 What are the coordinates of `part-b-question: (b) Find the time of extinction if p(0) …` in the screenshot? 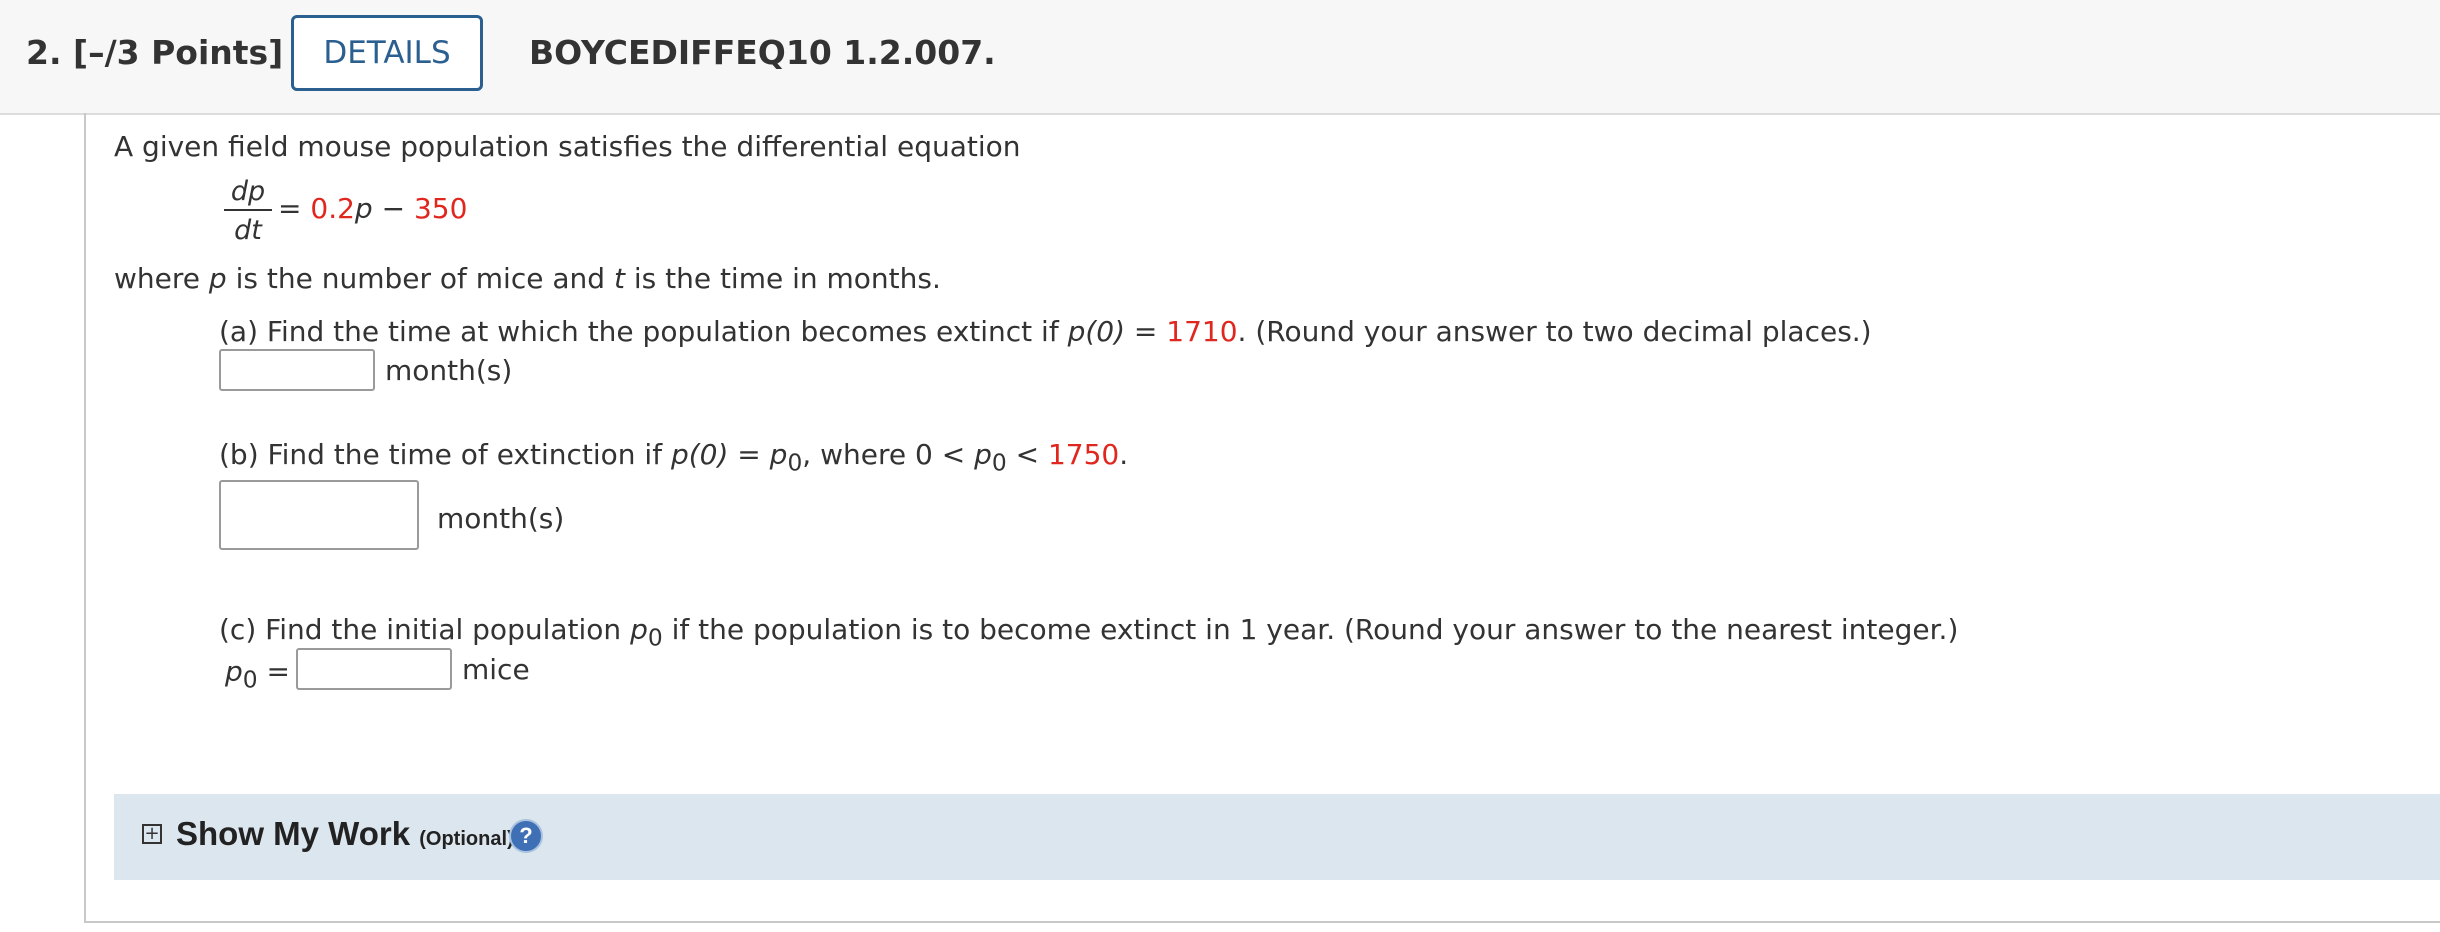 It's located at (673, 457).